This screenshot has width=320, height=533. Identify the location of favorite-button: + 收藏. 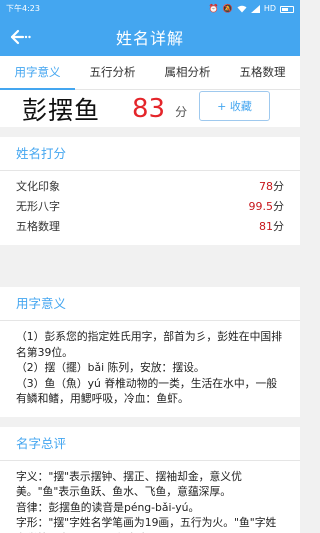
(234, 106).